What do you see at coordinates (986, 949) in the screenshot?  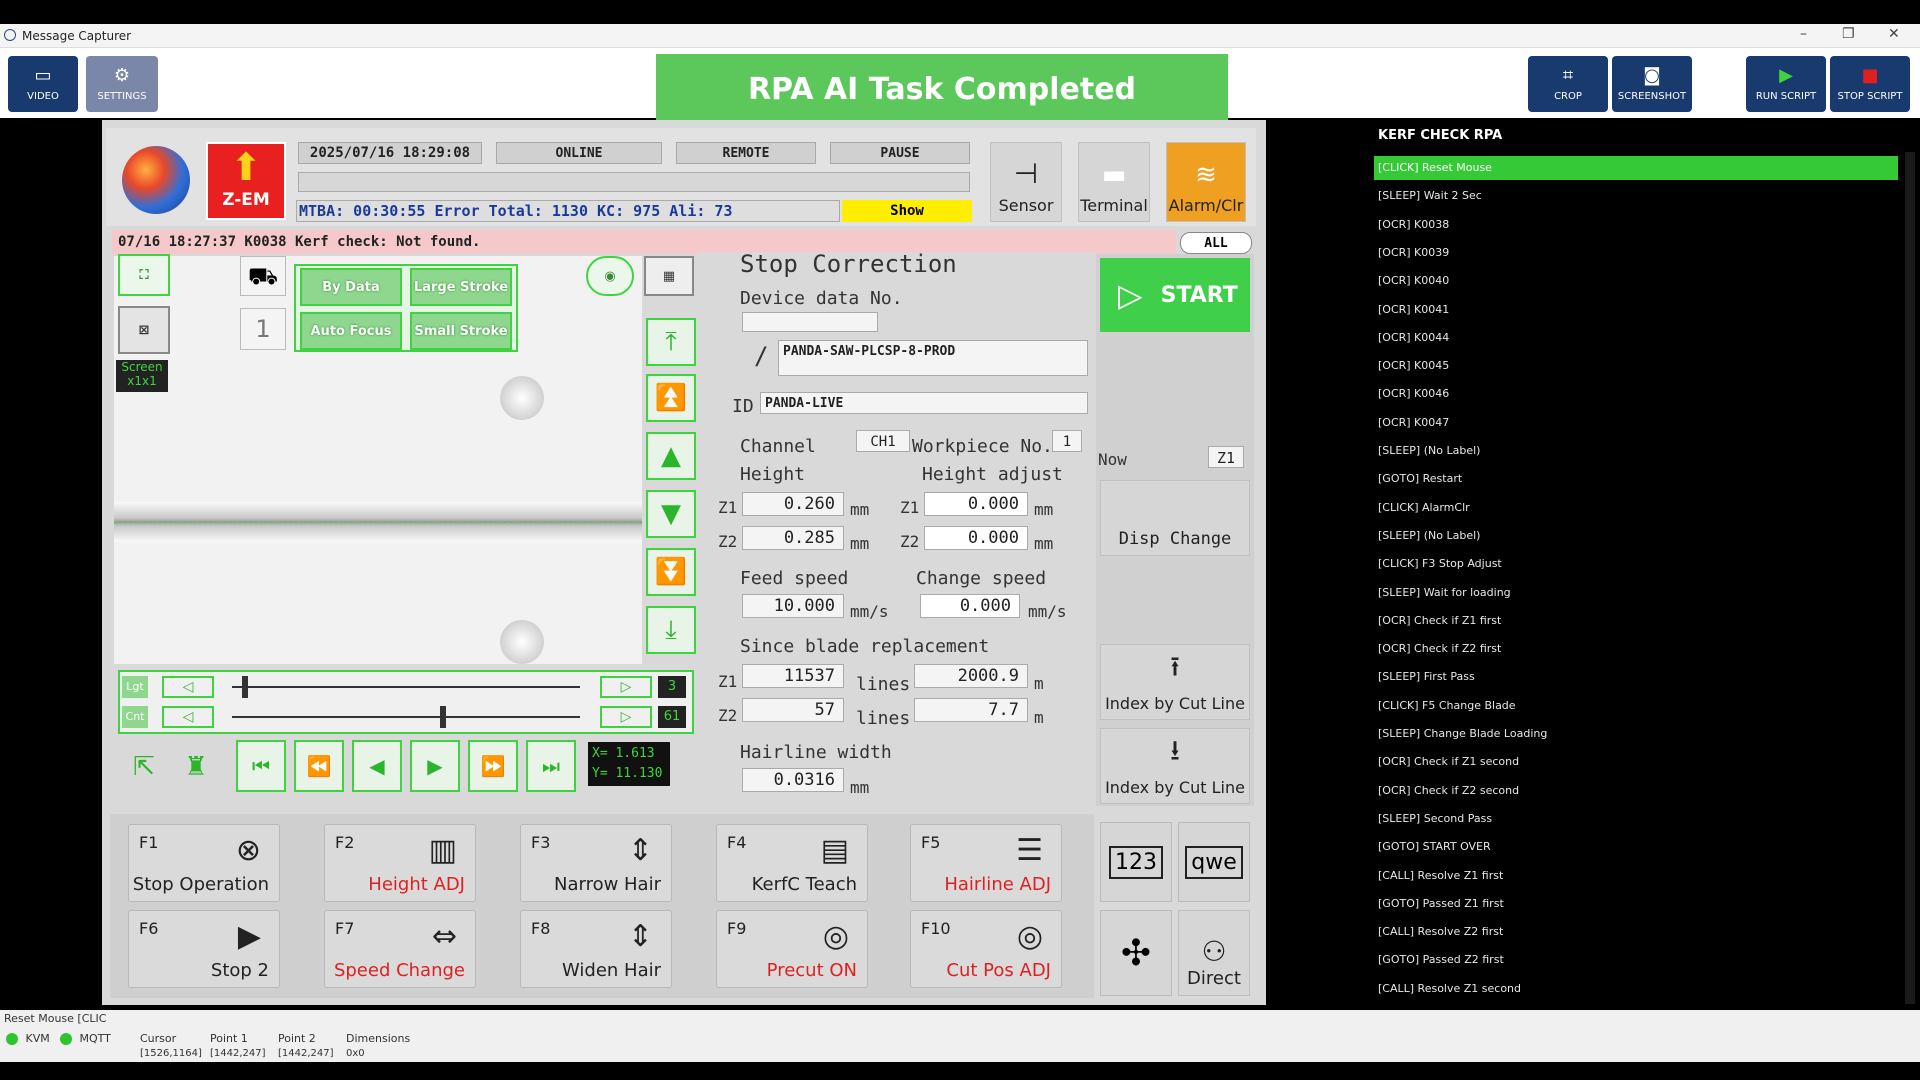 I see `function-key-f10: F10 ◎ Cut Pos ADJ` at bounding box center [986, 949].